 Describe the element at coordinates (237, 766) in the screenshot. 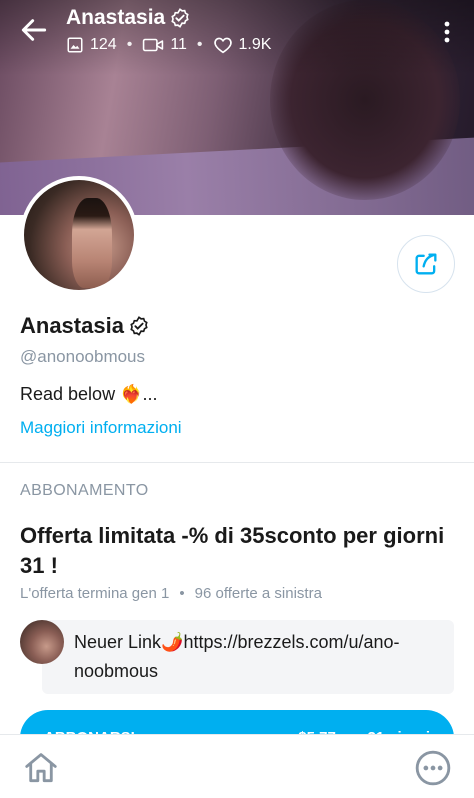

I see `bottom-nav` at that location.